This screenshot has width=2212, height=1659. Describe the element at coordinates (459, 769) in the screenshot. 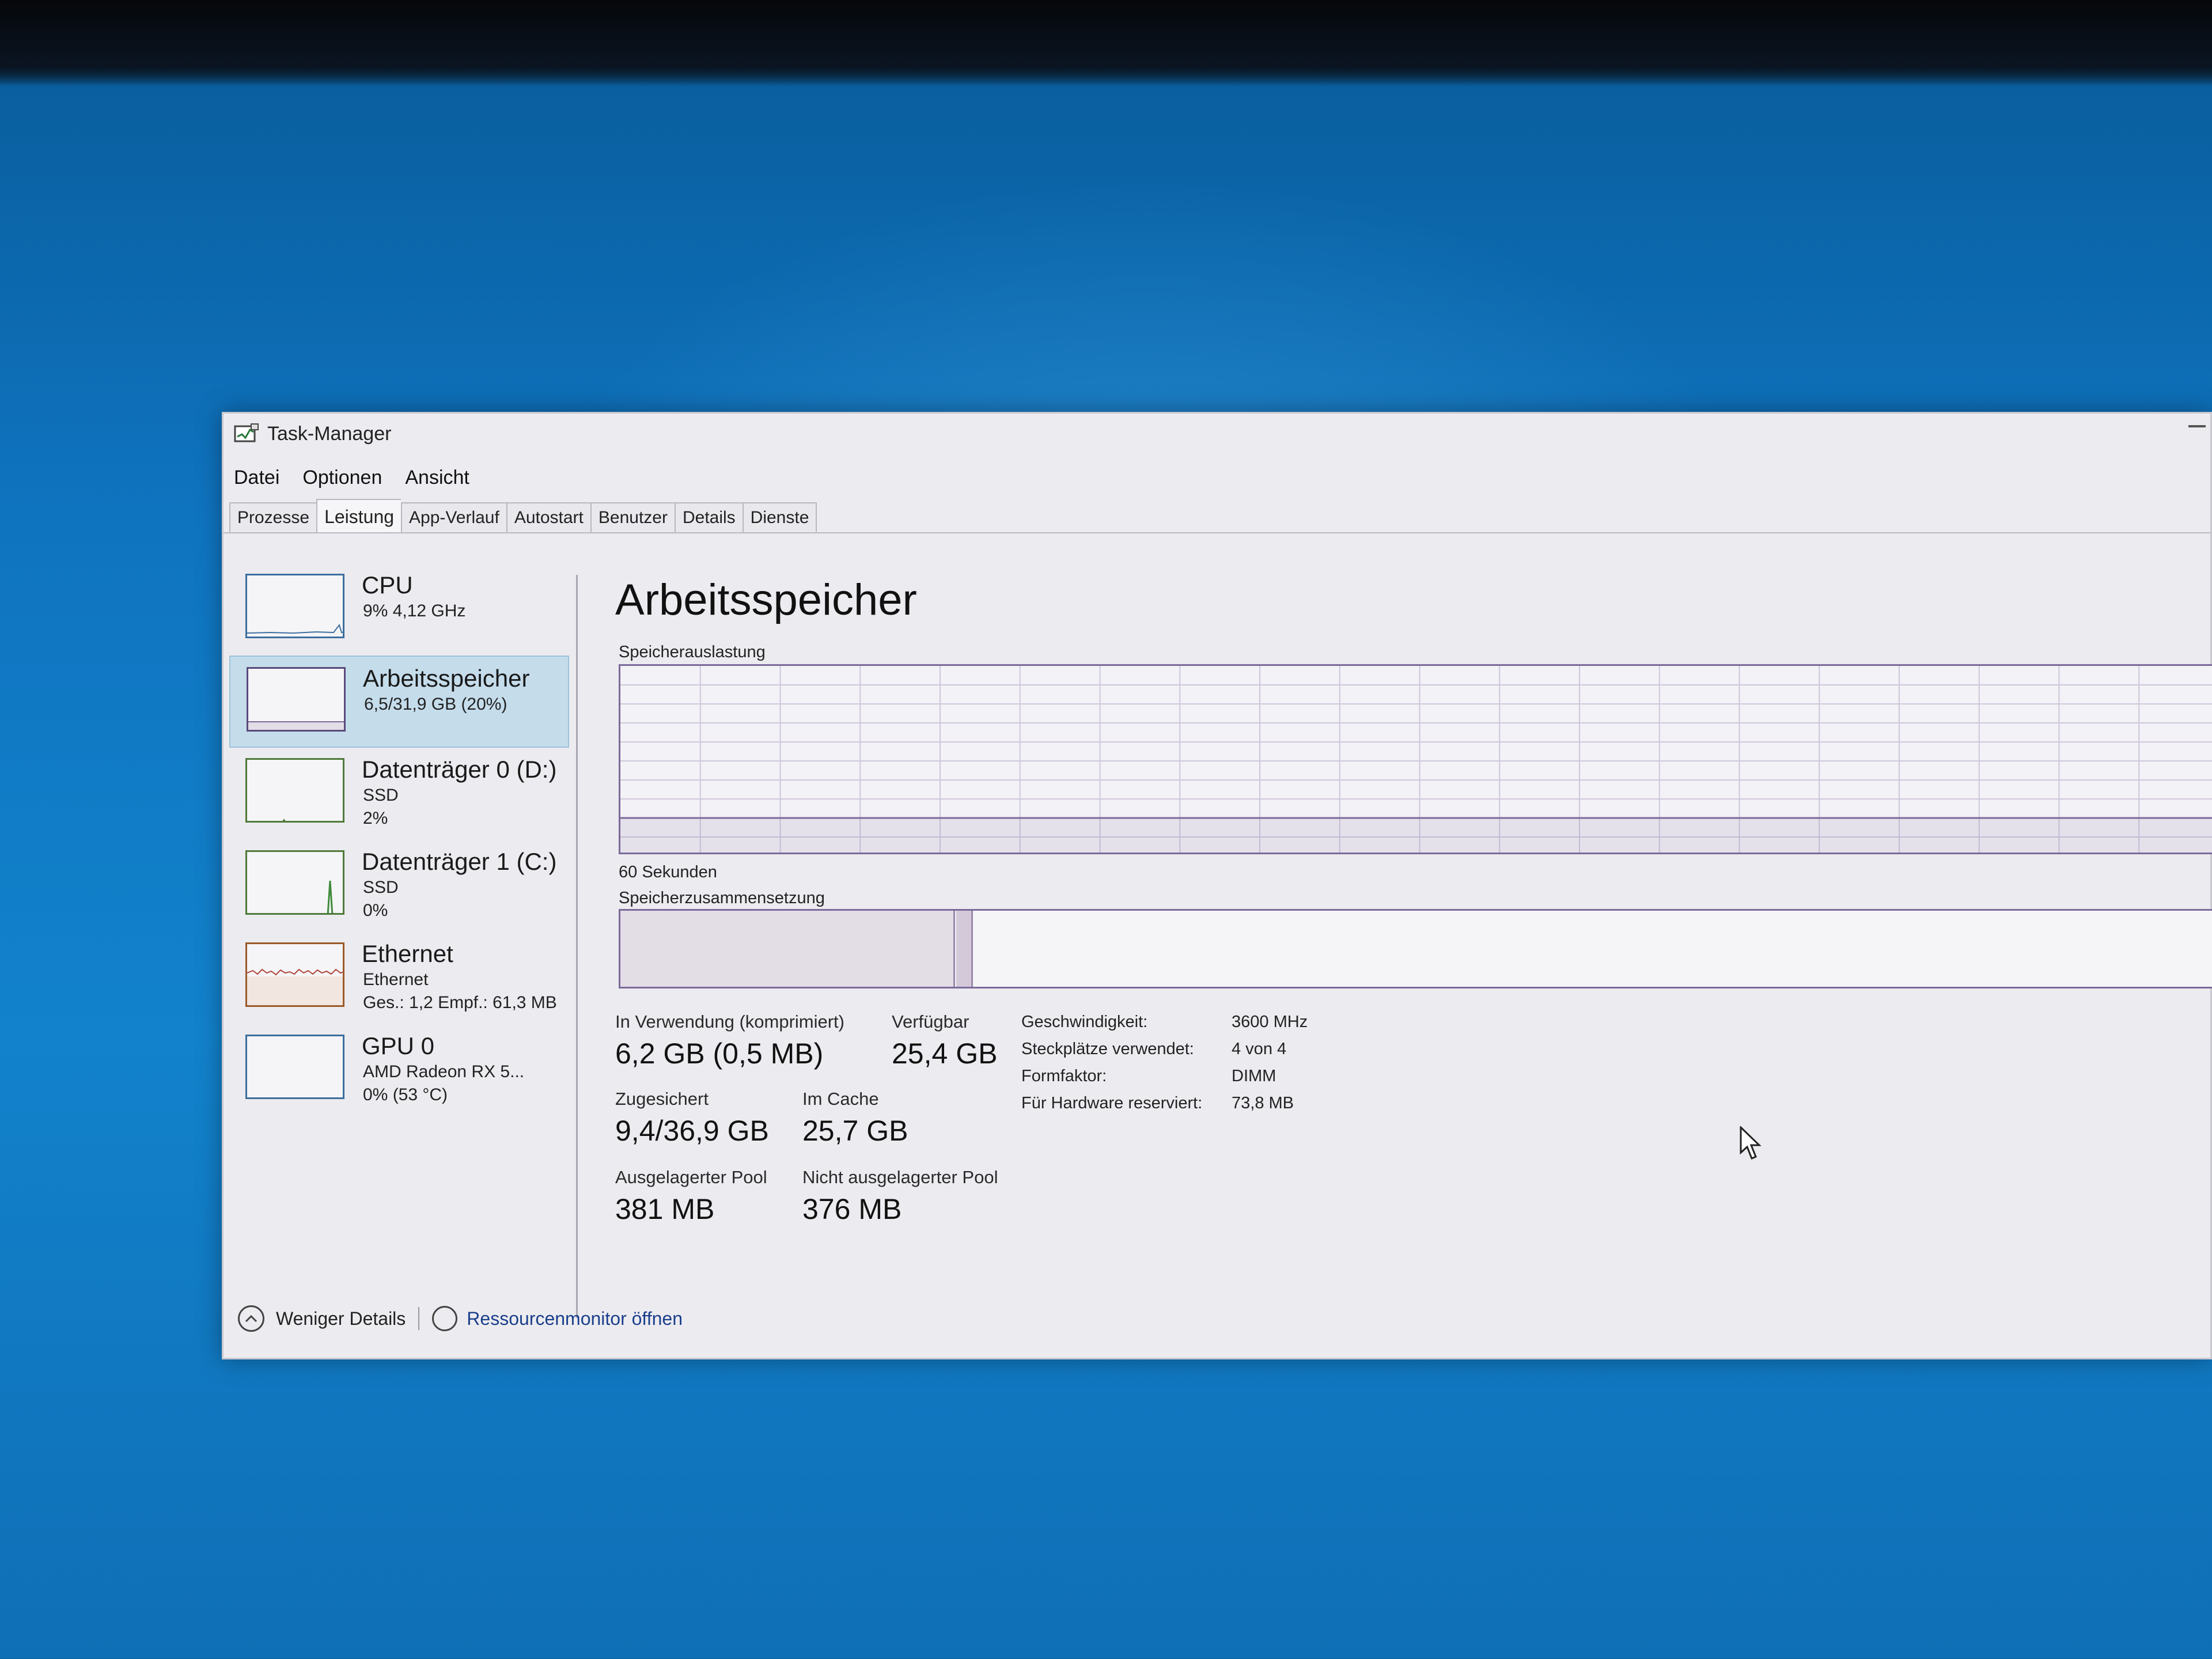

I see `sidebar-item-label: Datenträger 0 (D:)` at that location.